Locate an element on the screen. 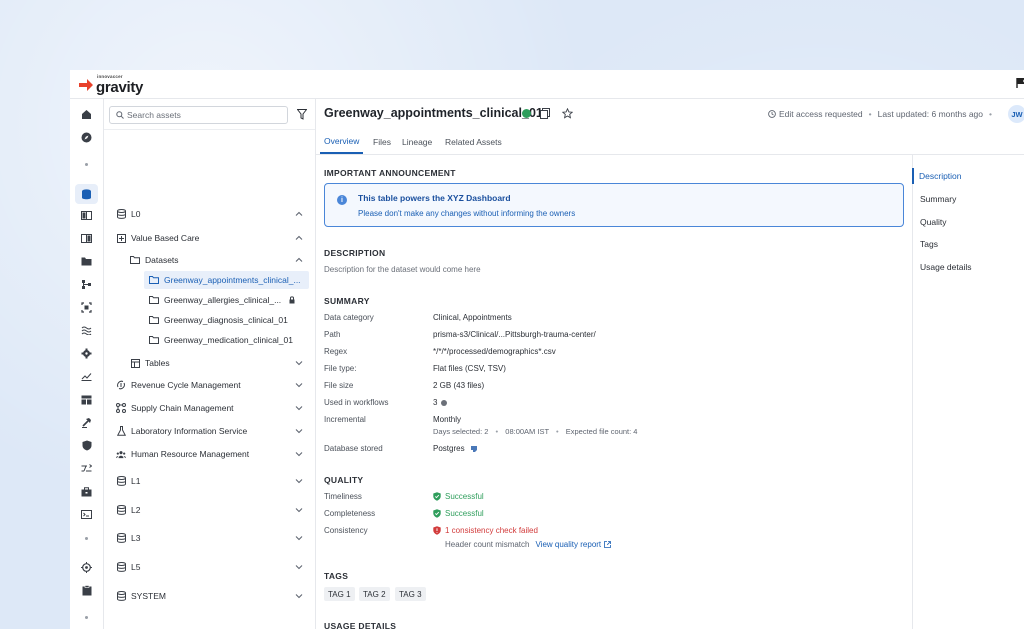 Image resolution: width=1024 pixels, height=629 pixels. tree-node-l0: L0 is located at coordinates (128, 214).